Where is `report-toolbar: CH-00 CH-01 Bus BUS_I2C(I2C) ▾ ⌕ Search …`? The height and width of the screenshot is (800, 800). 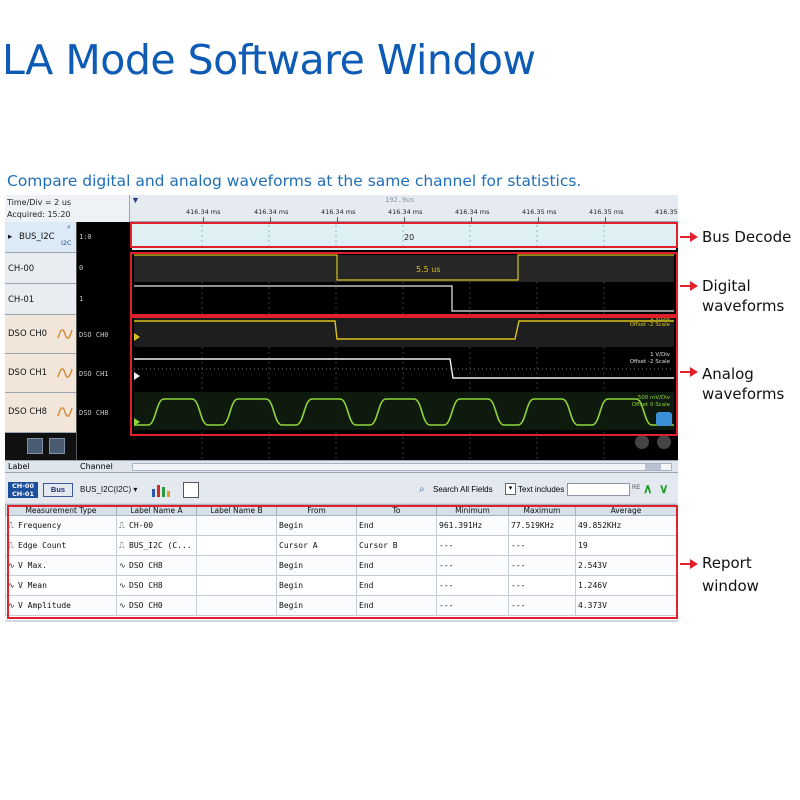
report-toolbar: CH-00 CH-01 Bus BUS_I2C(I2C) ▾ ⌕ Search … is located at coordinates (341, 488).